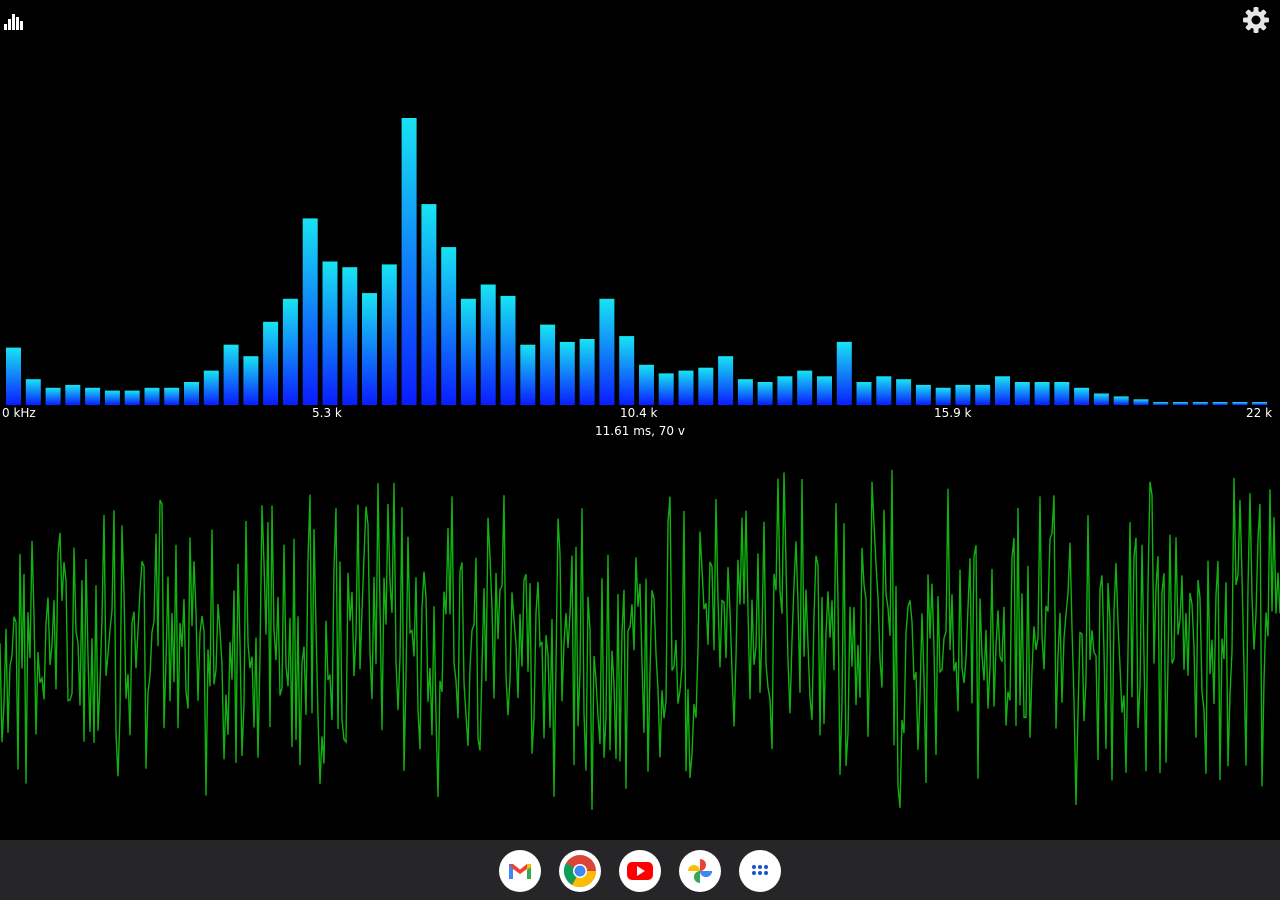 This screenshot has height=900, width=1280. I want to click on apps-grid-icon, so click(760, 870).